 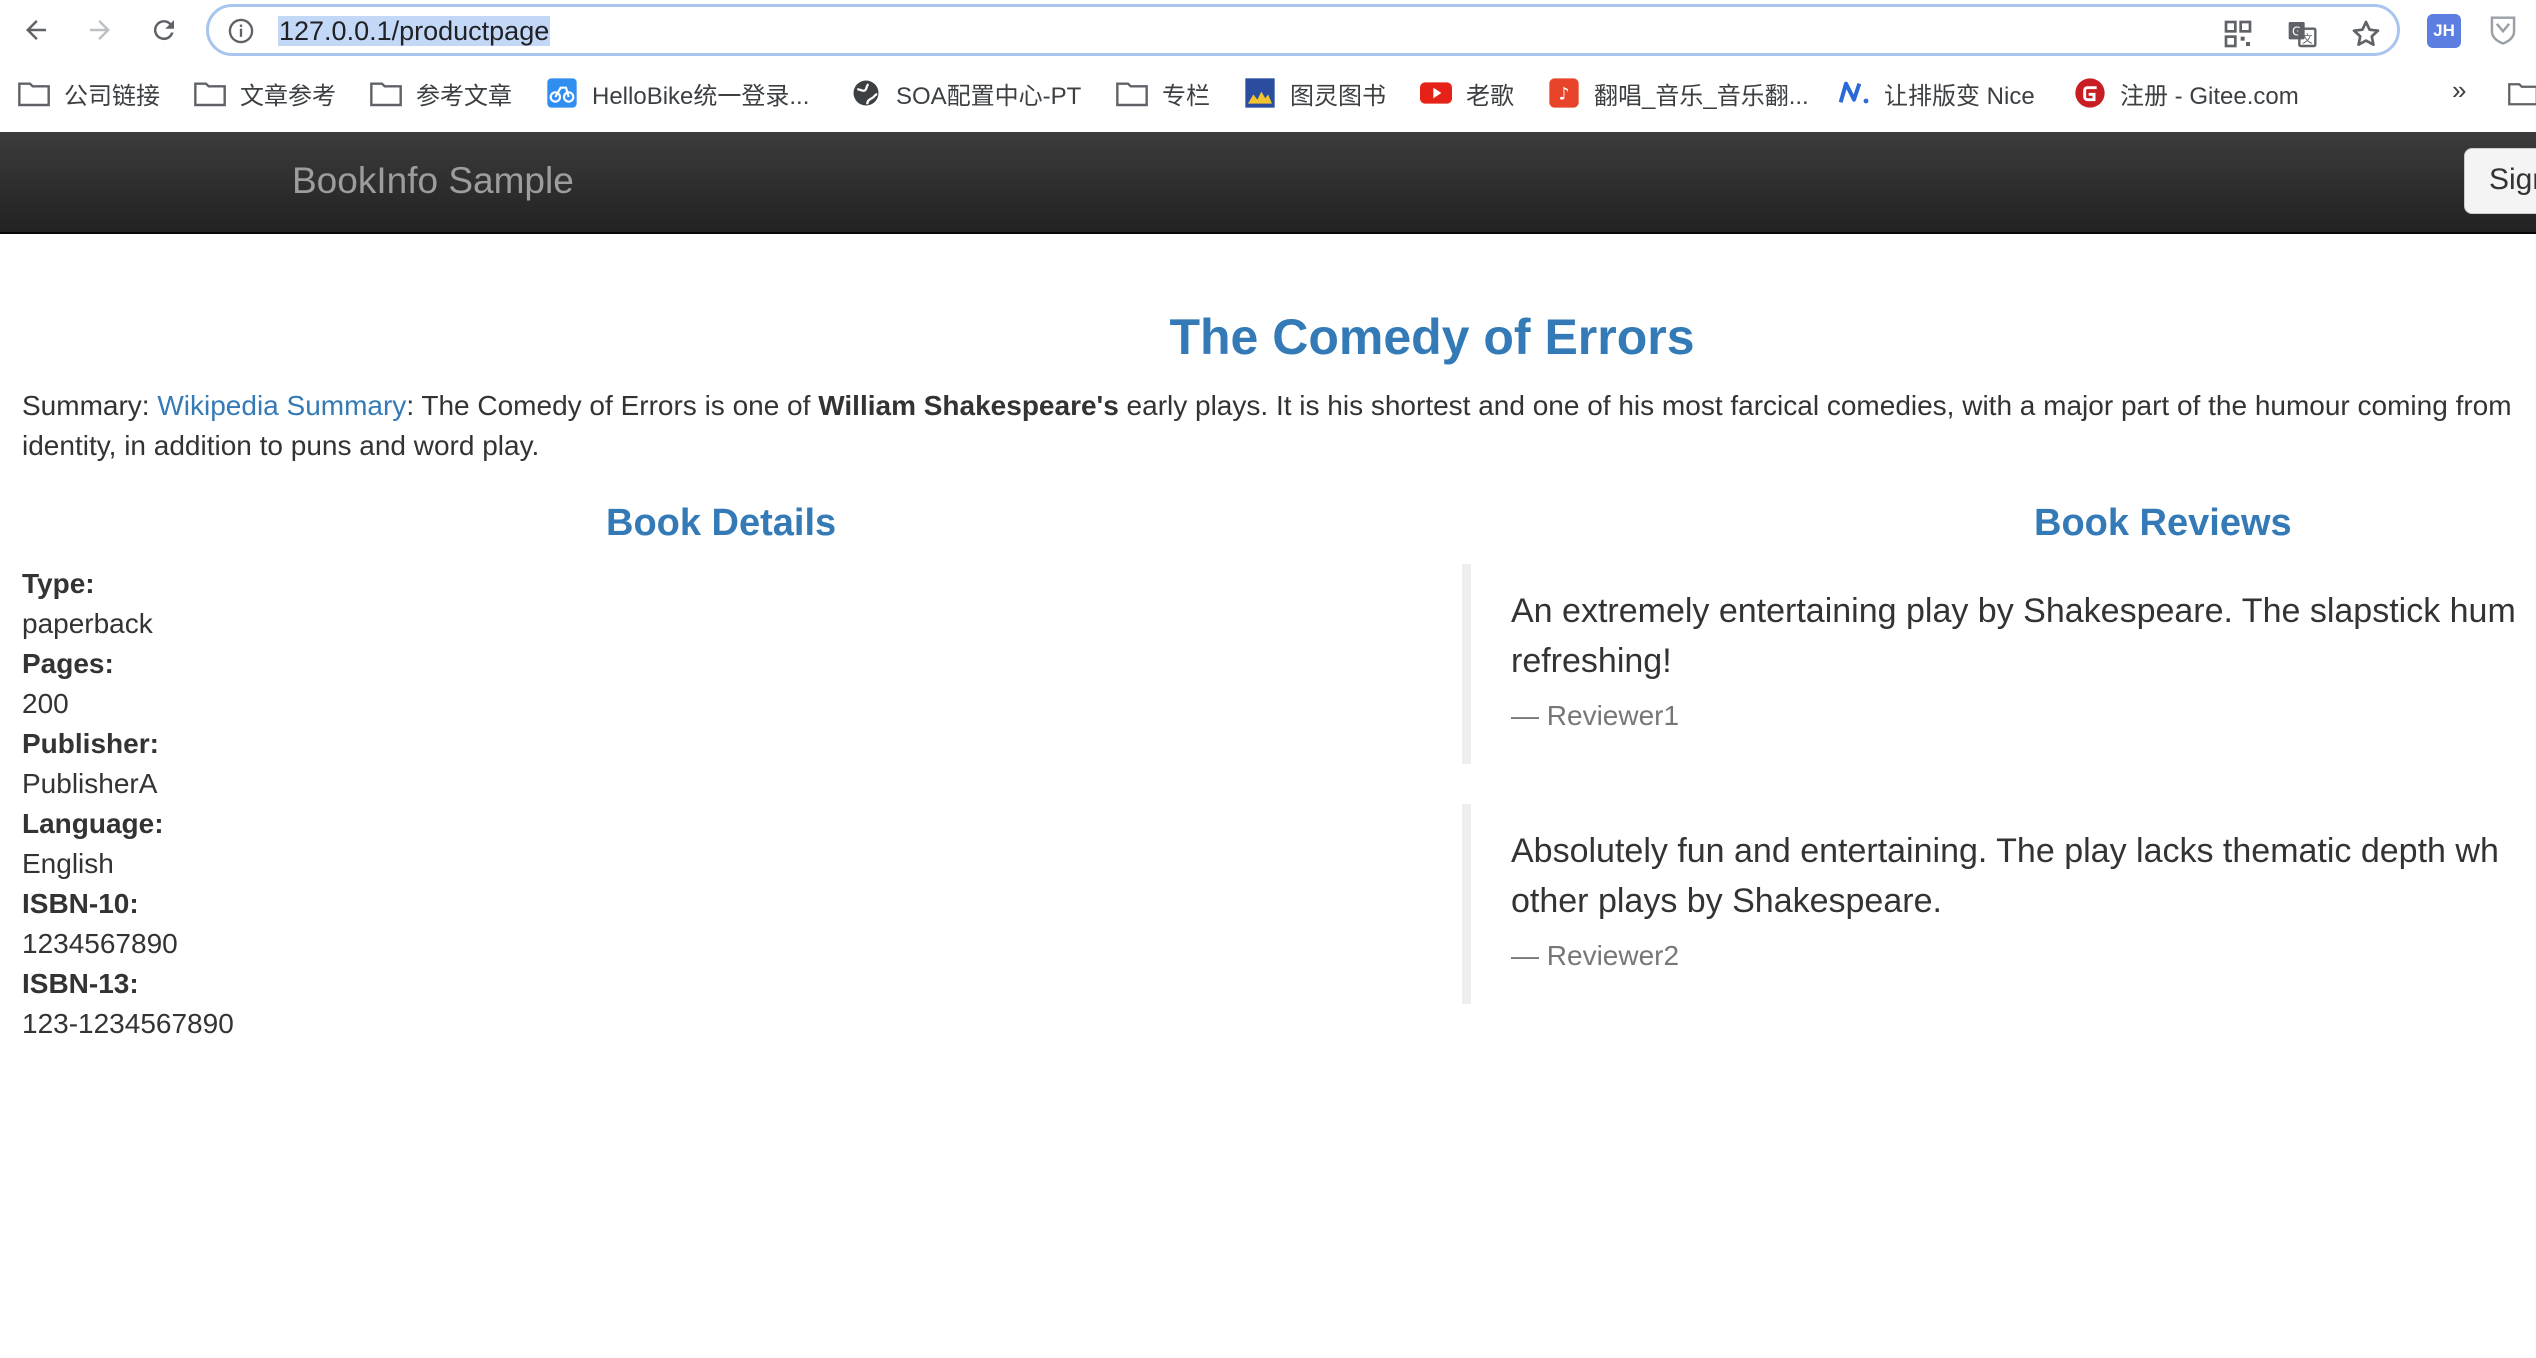 I want to click on app-navbar: BookInfo Sample Sign, so click(x=1268, y=183).